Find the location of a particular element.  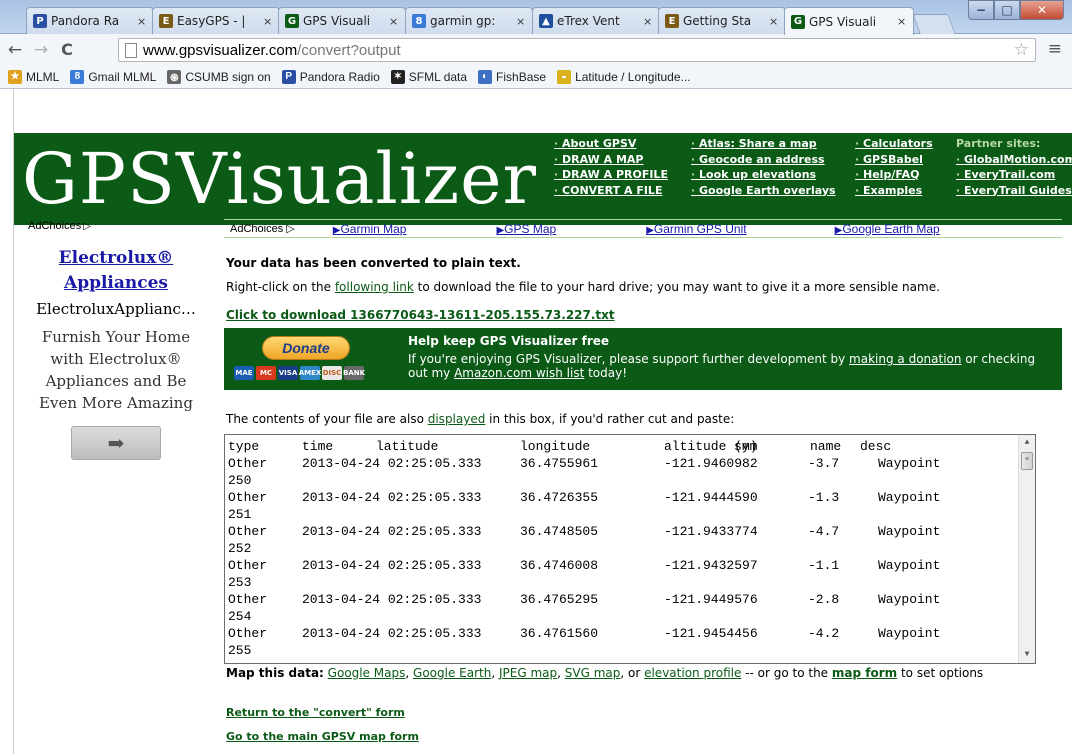

site-logo: GPSVisualizer is located at coordinates (279, 179).